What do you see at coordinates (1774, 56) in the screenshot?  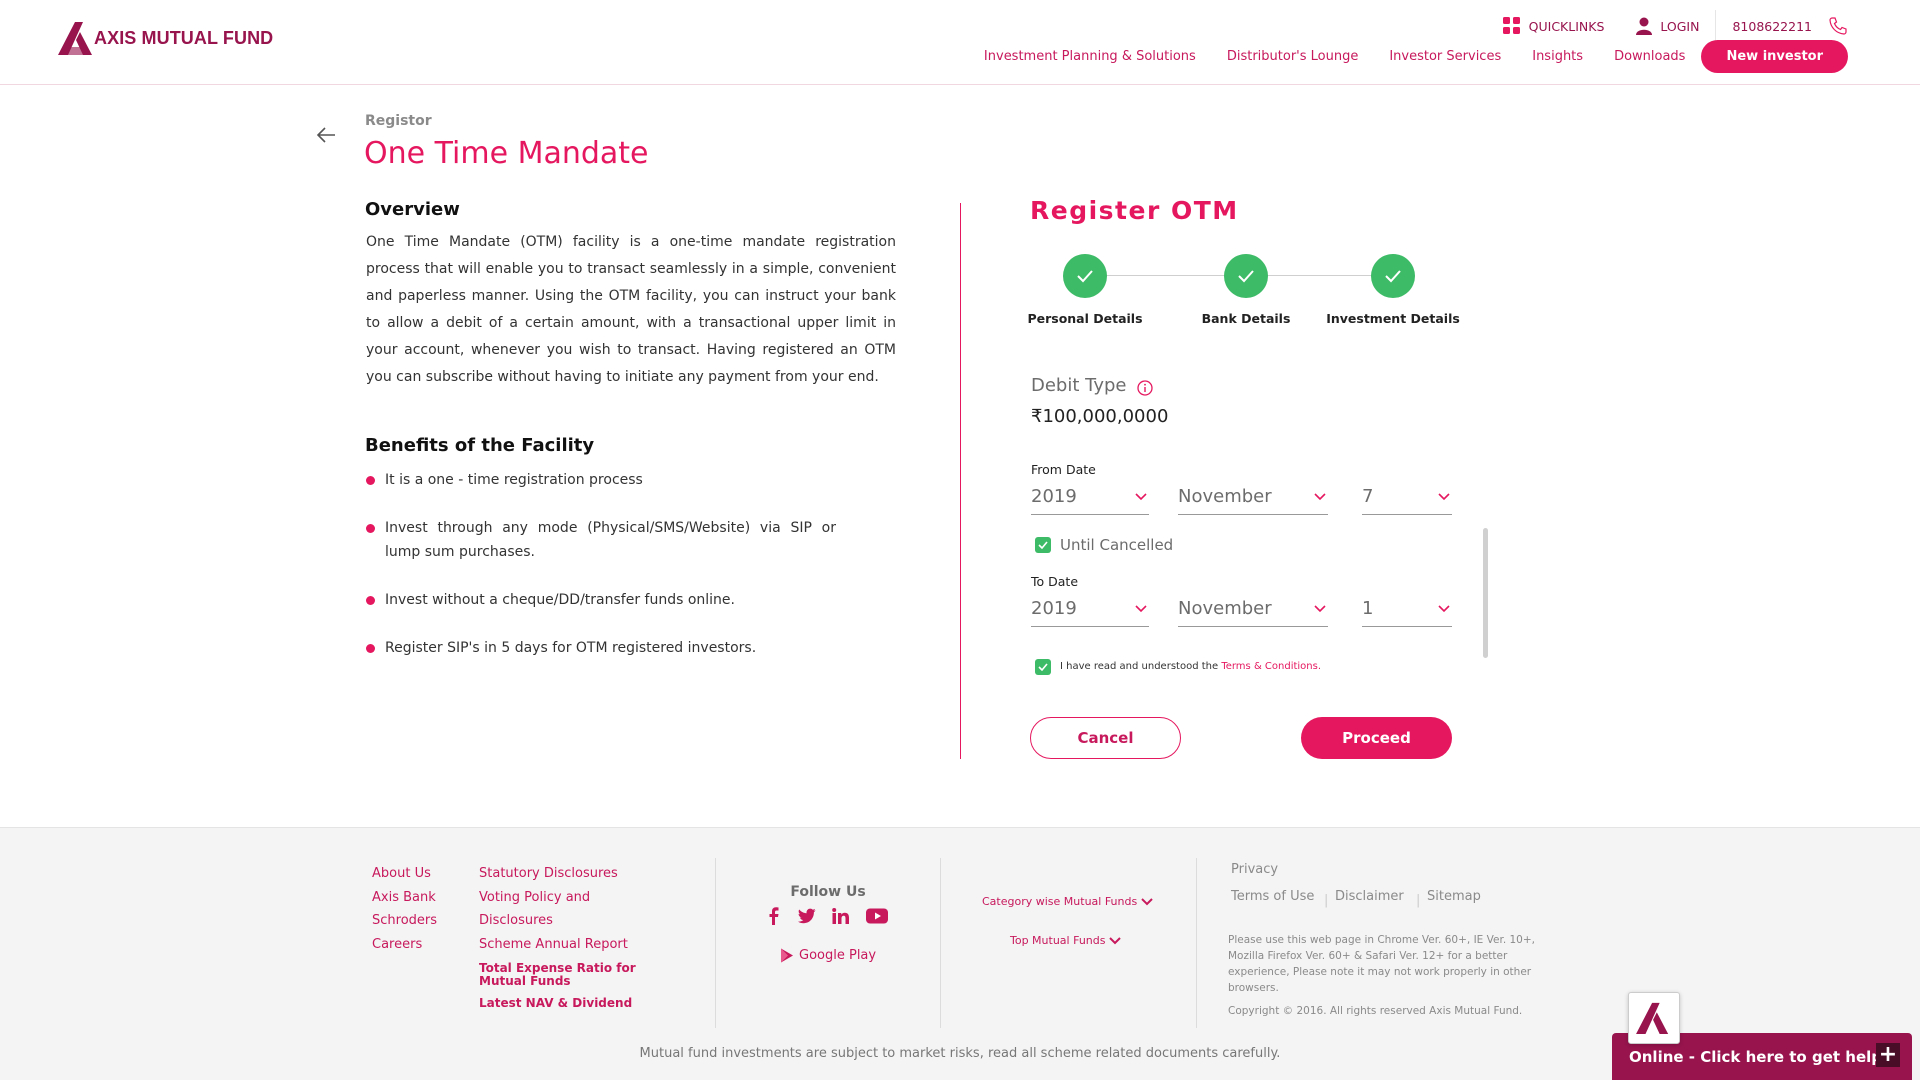 I see `new-investor-button: New investor` at bounding box center [1774, 56].